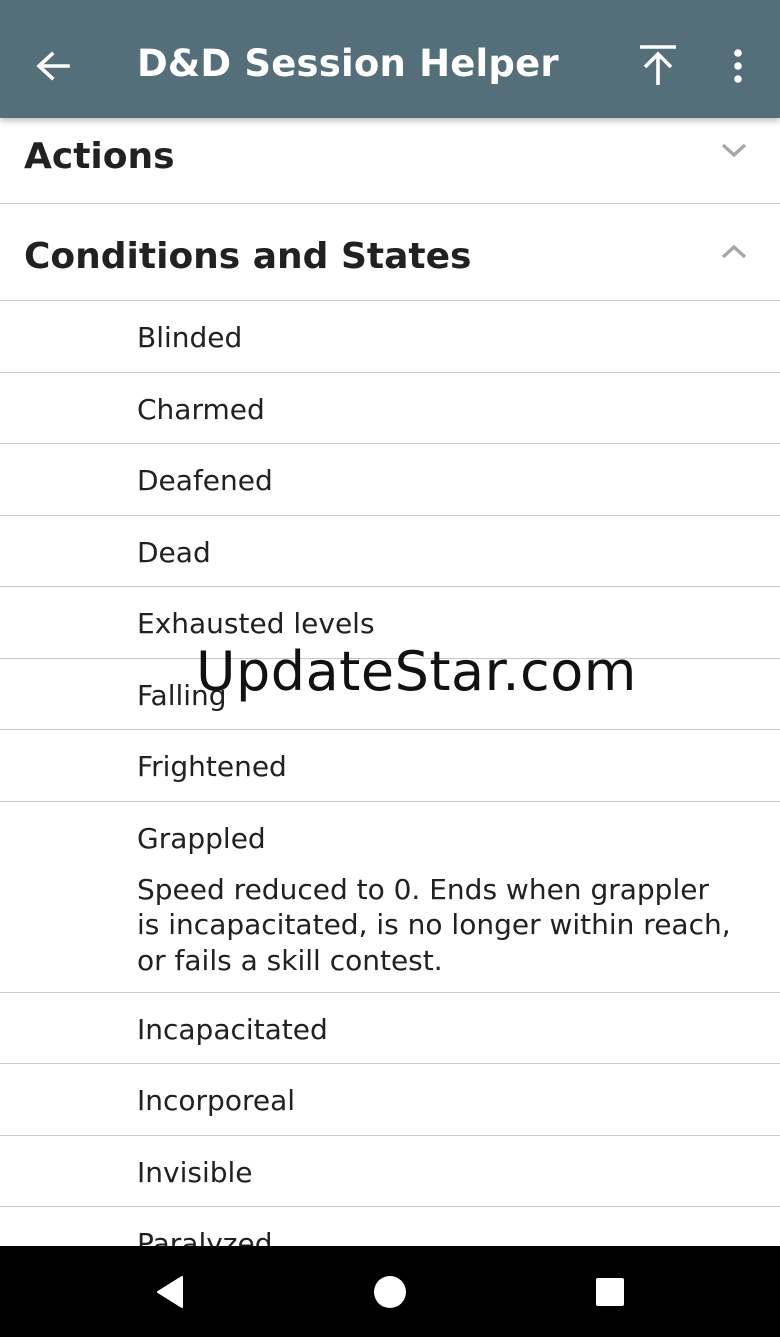  I want to click on section-label-conditions: Conditions and States, so click(248, 256).